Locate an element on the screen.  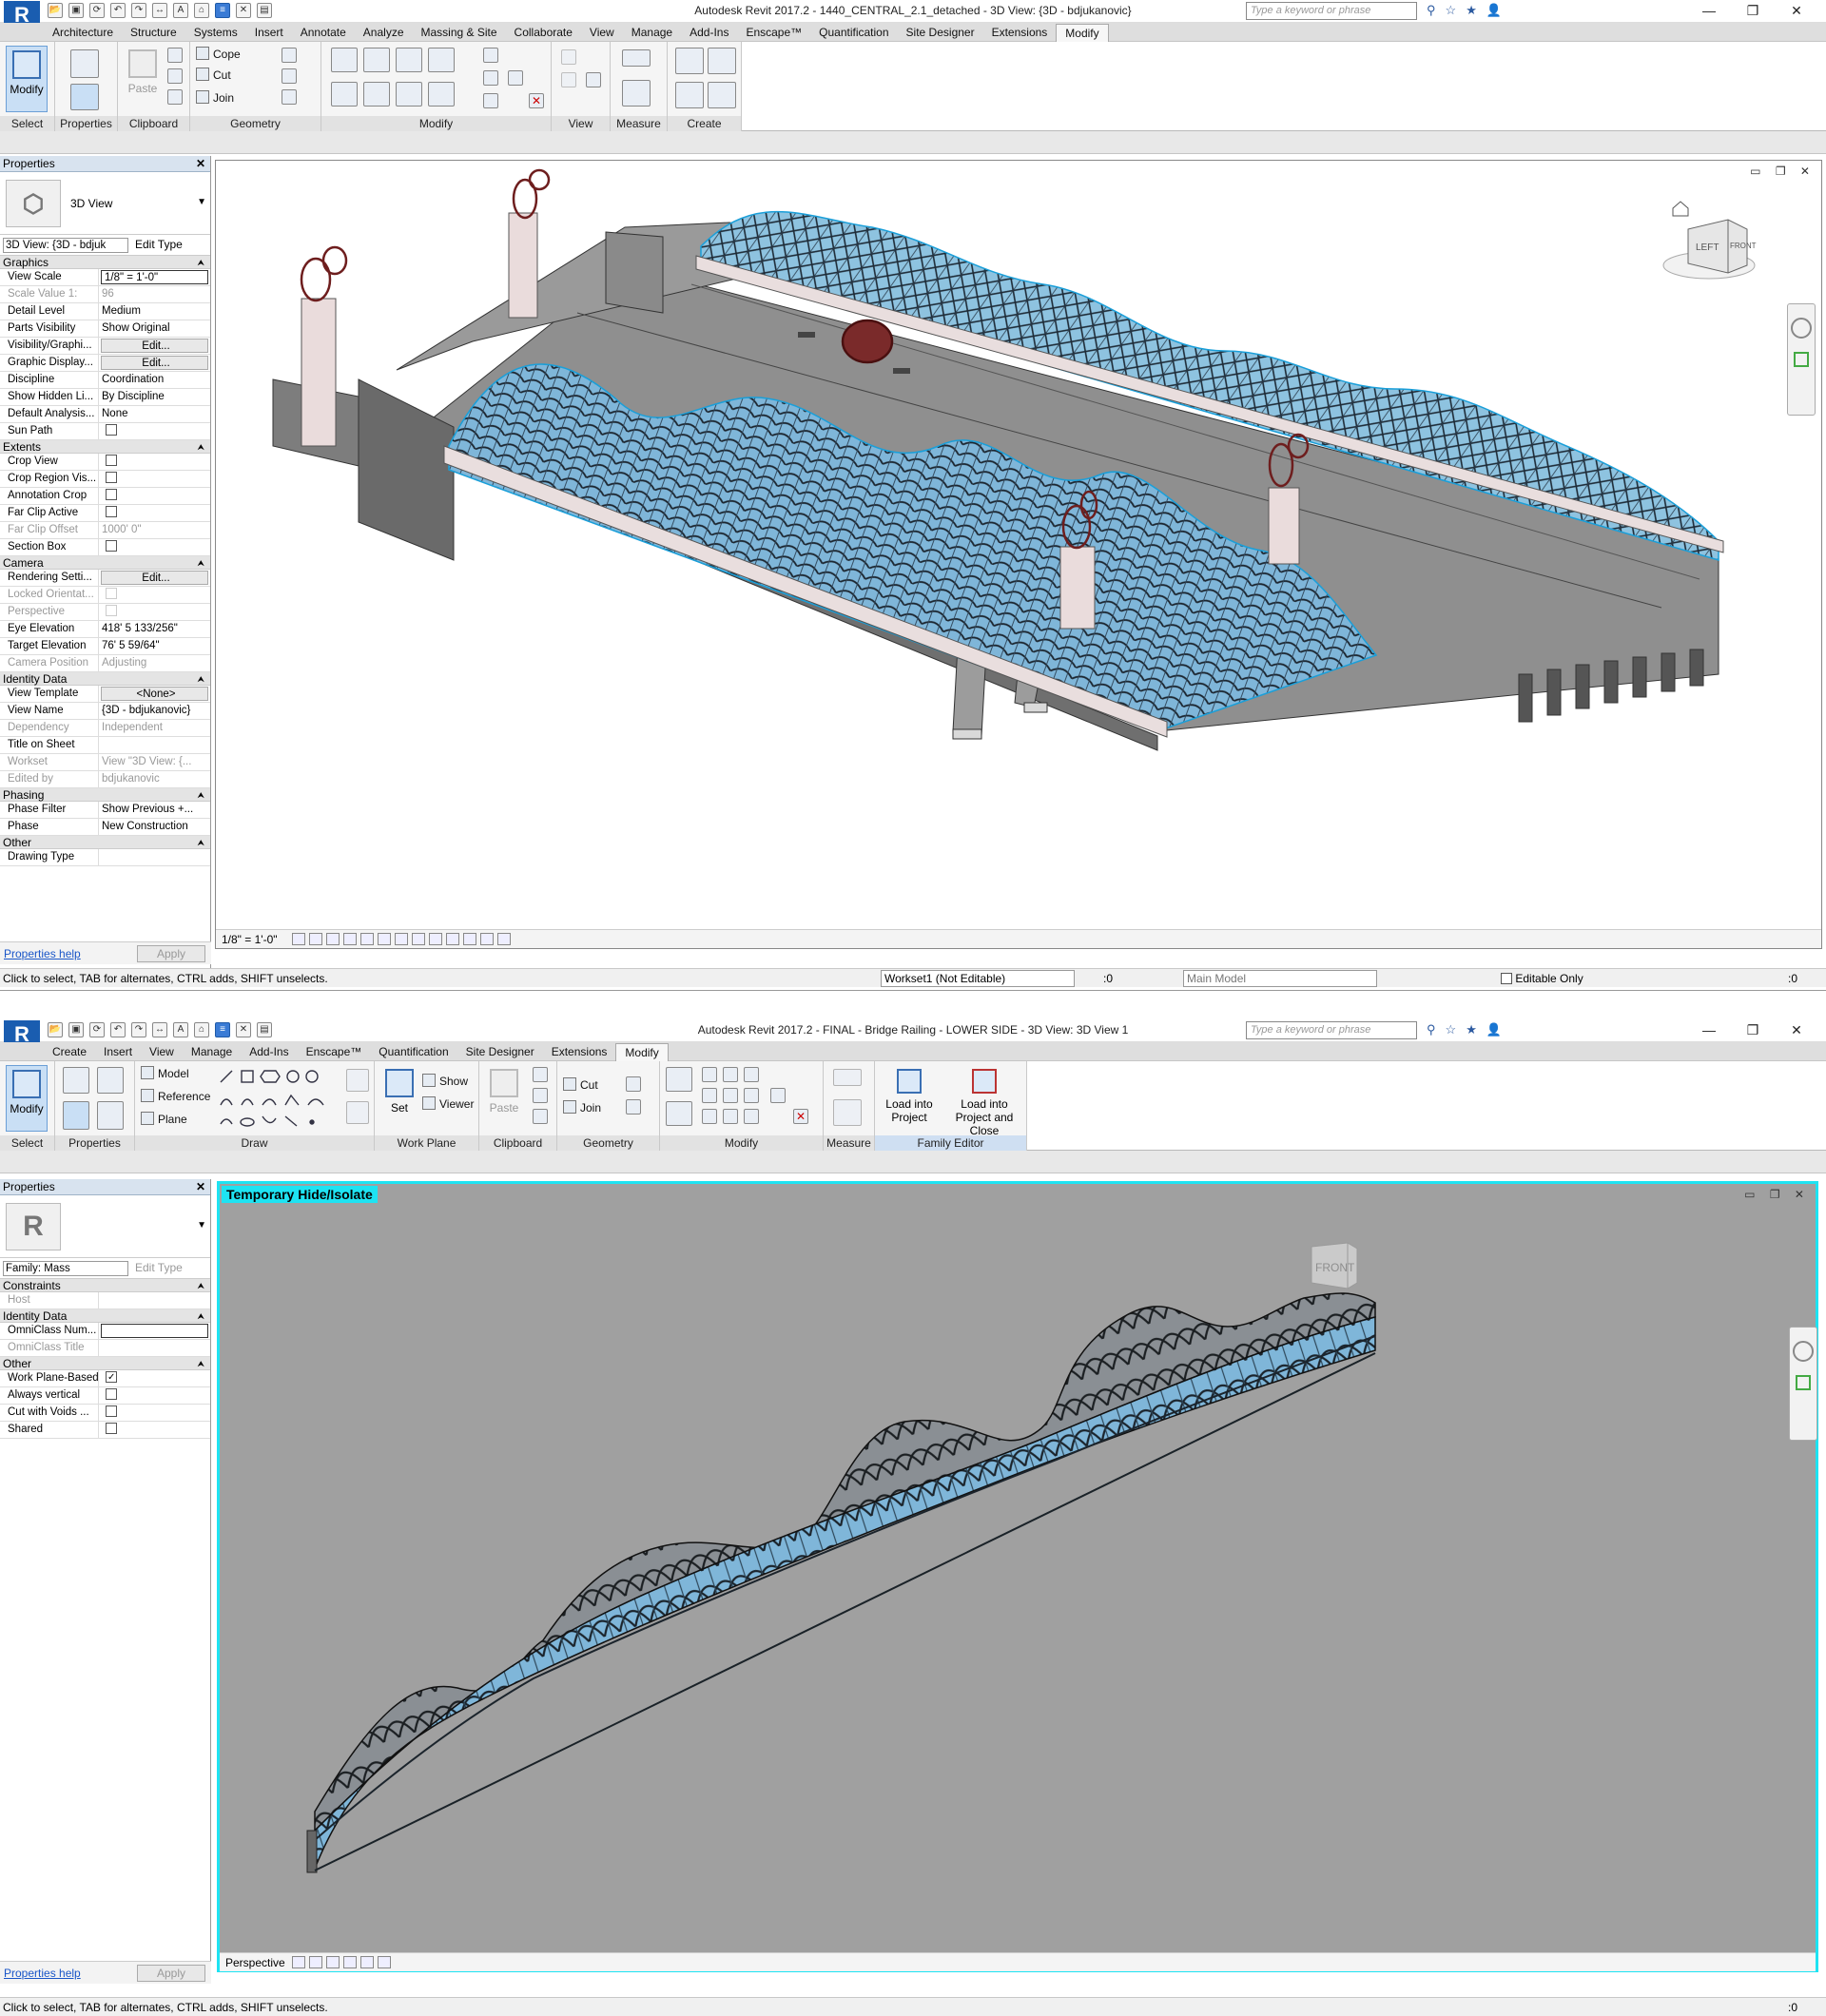
plane-button: Plane is located at coordinates (164, 1119).